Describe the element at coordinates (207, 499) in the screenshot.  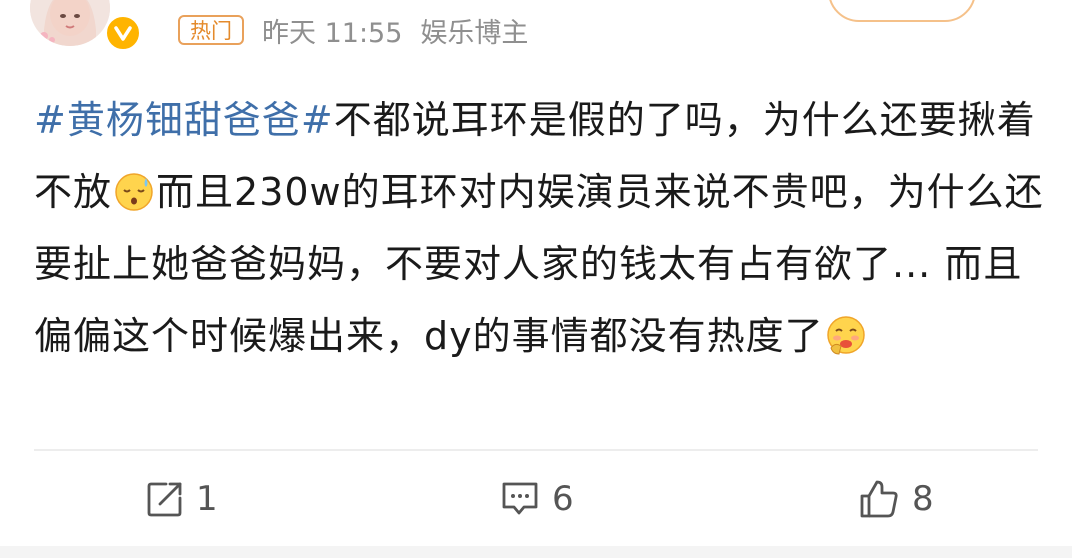
I see `repost-count: 1` at that location.